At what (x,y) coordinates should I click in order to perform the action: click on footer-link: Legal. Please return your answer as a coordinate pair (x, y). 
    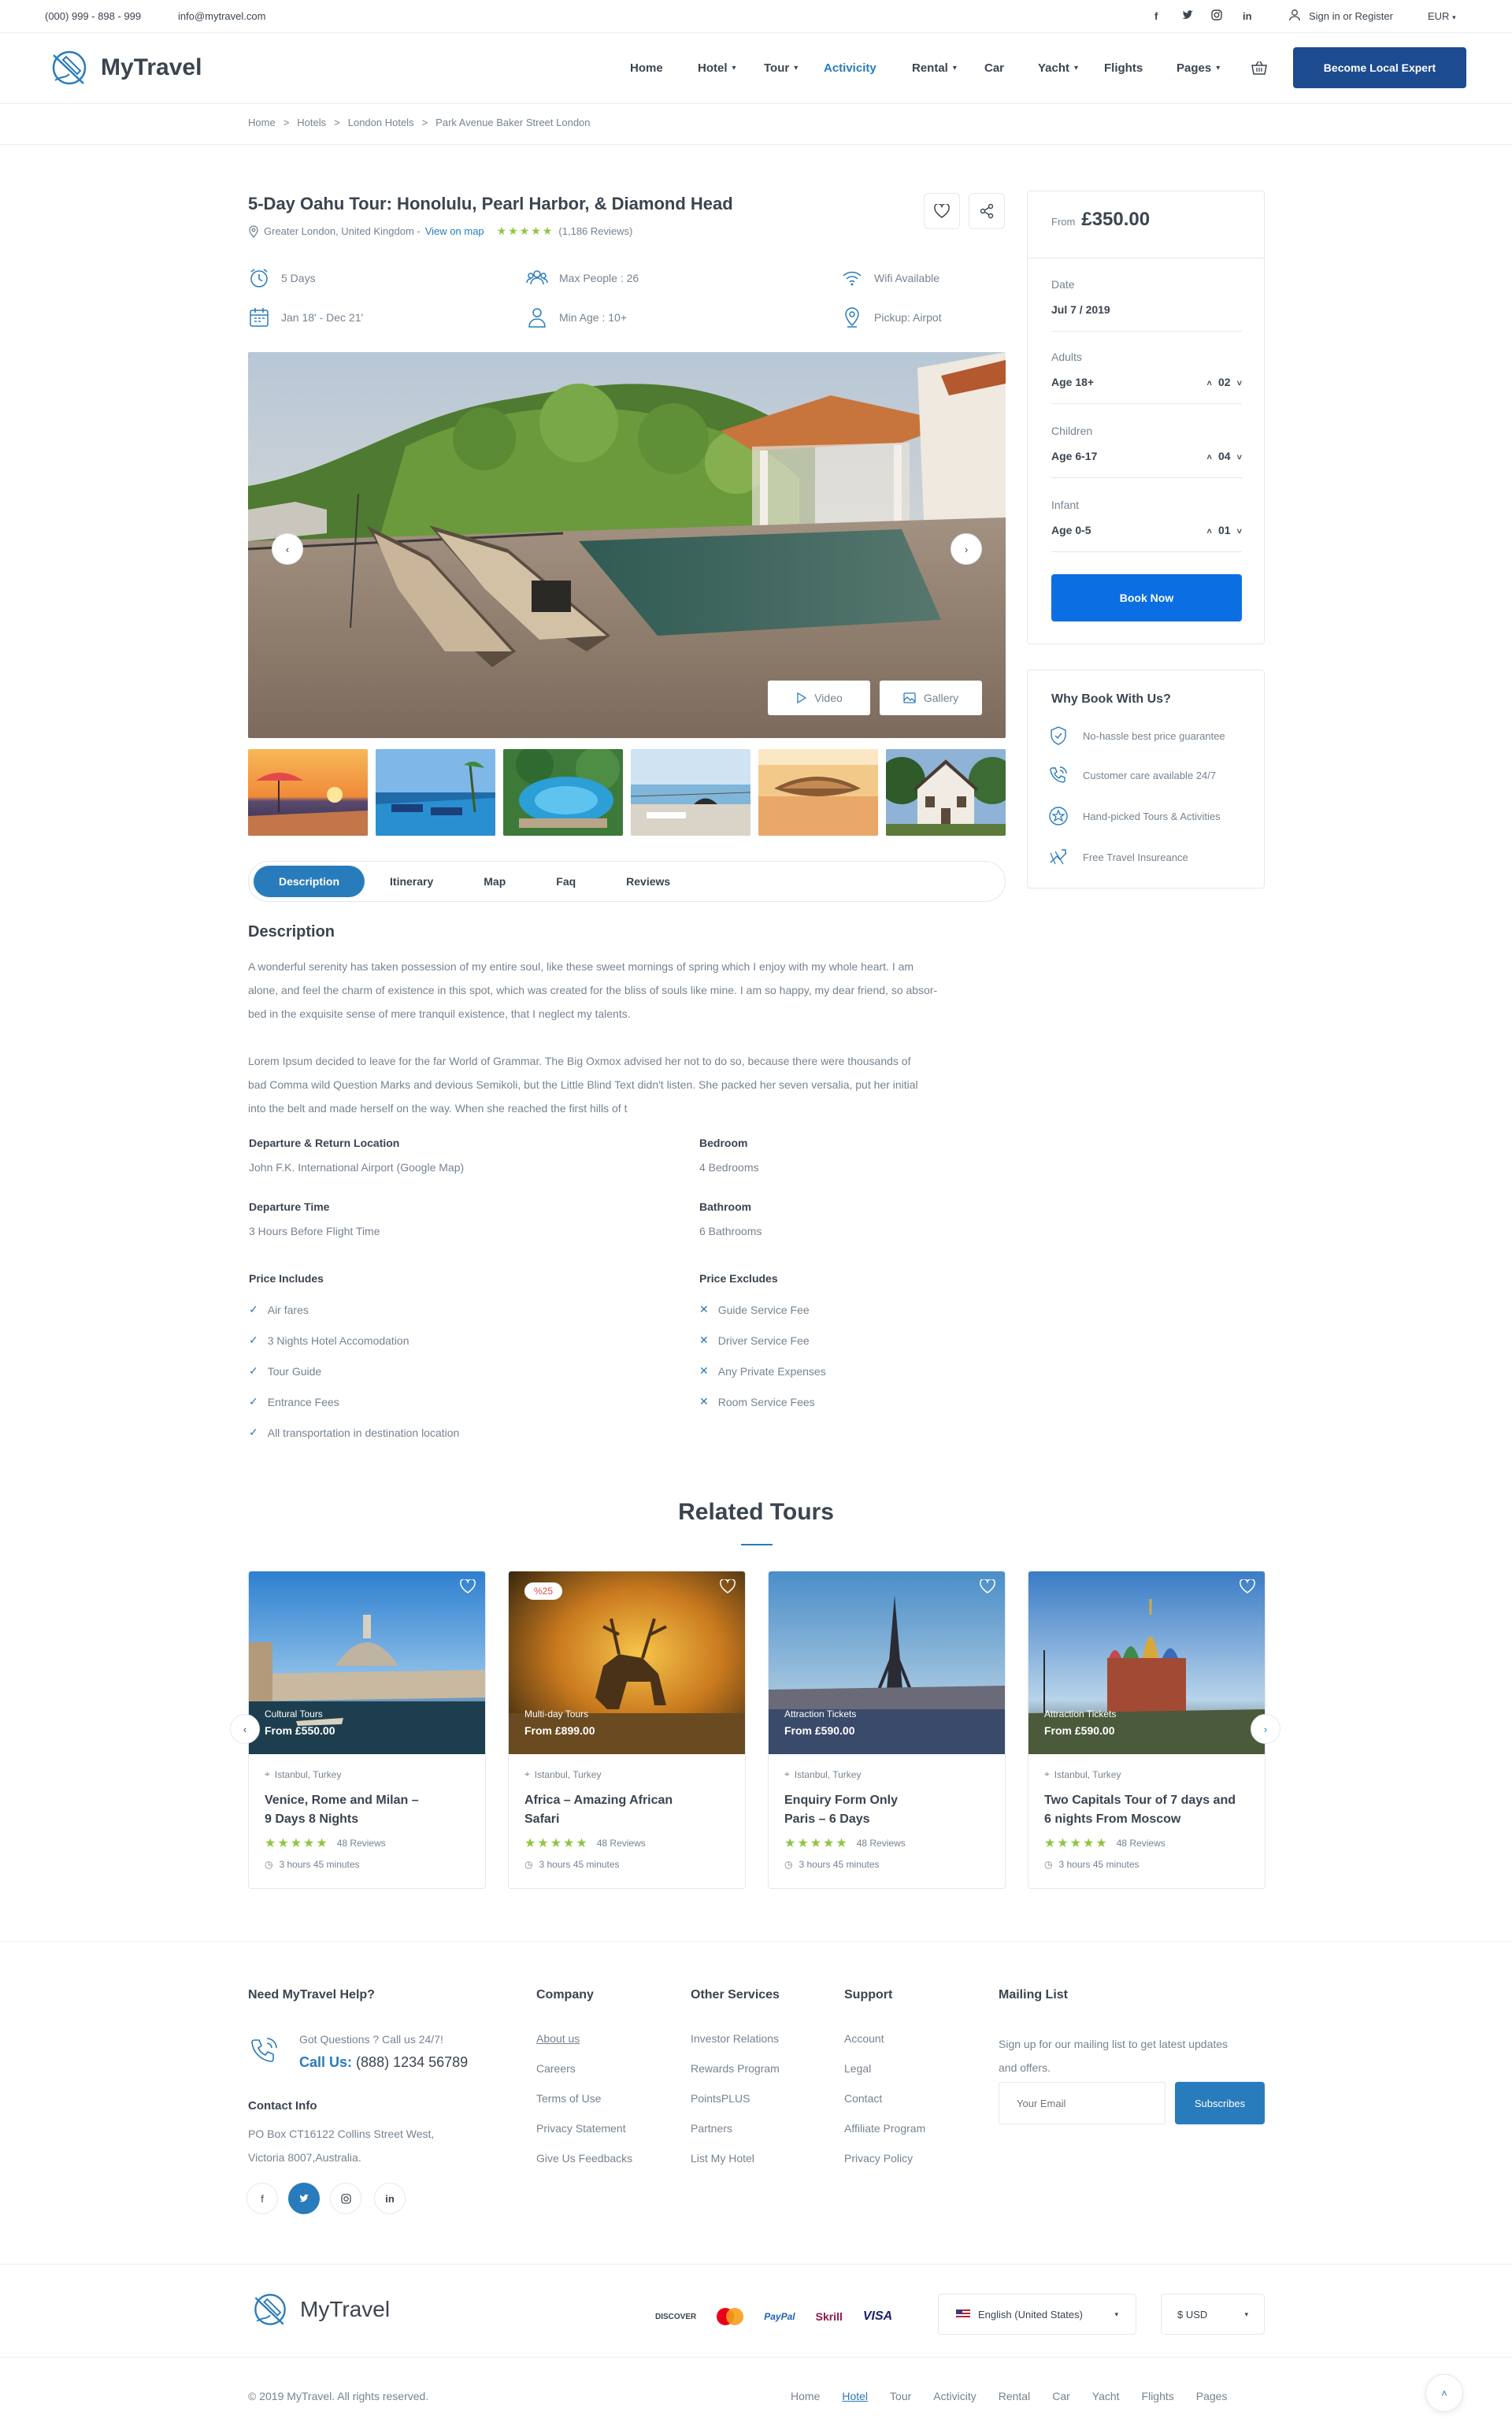
    Looking at the image, I should click on (884, 2068).